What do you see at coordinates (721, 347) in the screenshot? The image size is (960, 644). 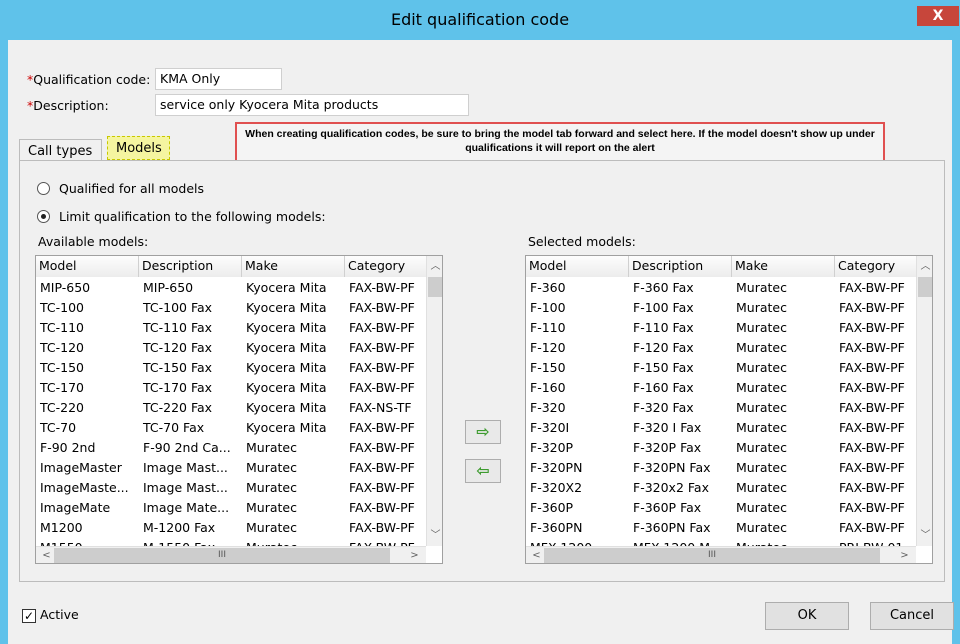 I see `table-row: F-120 F-120 Fax Muratec FAX-BW-PF` at bounding box center [721, 347].